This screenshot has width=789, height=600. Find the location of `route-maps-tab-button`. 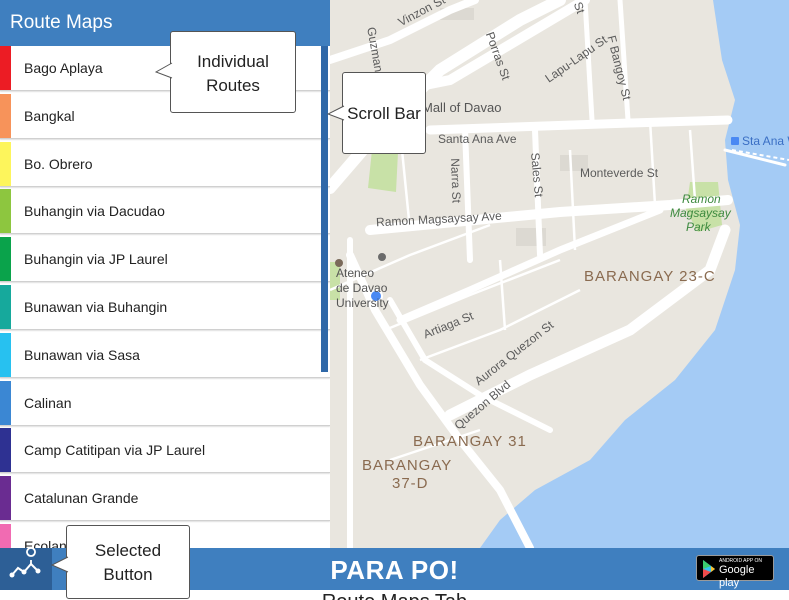

route-maps-tab-button is located at coordinates (26, 568).